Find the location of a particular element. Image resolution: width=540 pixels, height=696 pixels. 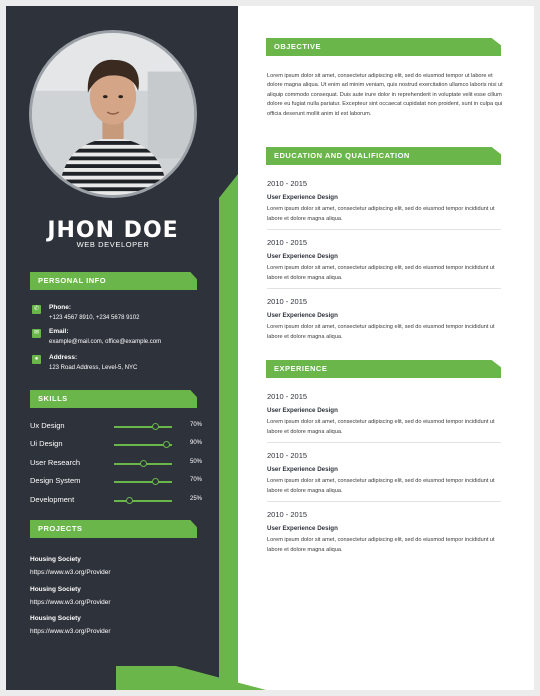

skill-row: Design System 70% is located at coordinates (116, 482).